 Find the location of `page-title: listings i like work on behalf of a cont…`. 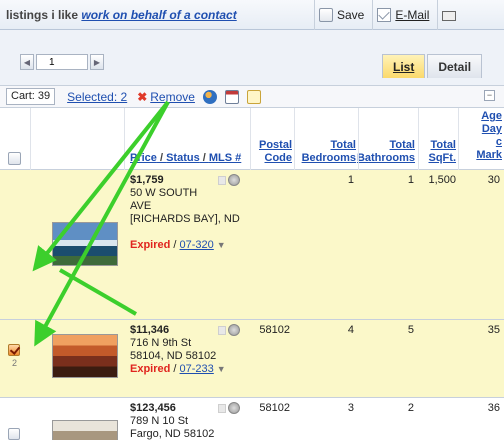

page-title: listings i like work on behalf of a cont… is located at coordinates (118, 15).